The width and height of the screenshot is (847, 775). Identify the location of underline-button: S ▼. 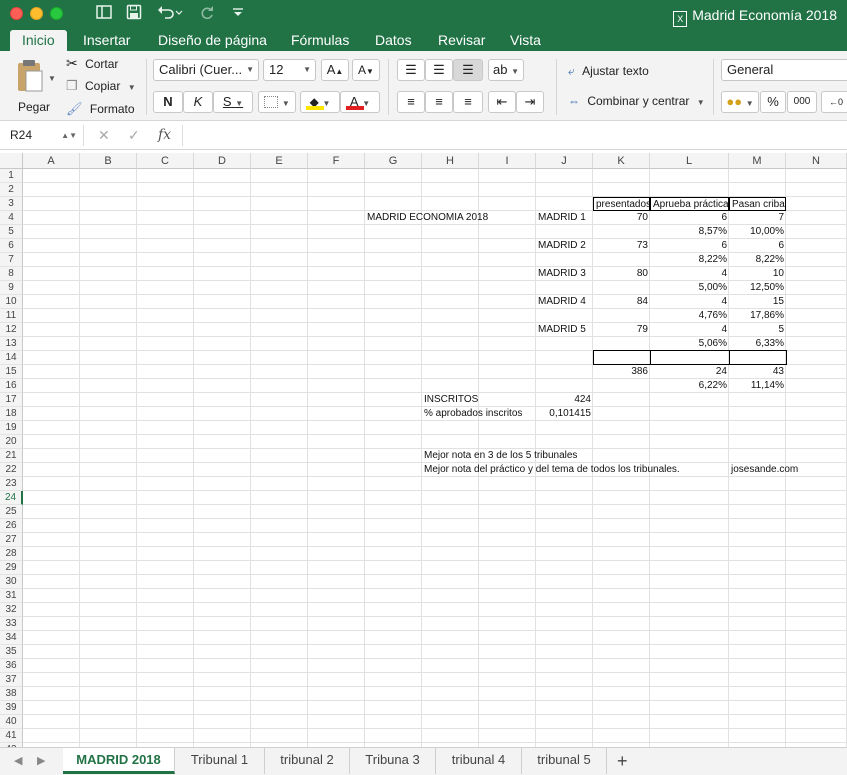
(233, 102).